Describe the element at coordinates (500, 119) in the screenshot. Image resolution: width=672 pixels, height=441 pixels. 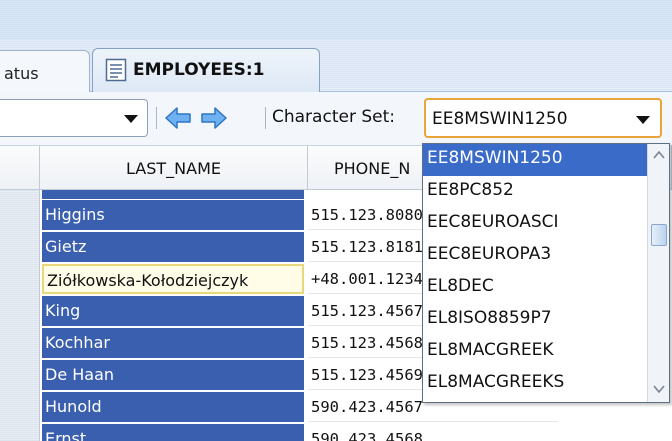
I see `charset-selected-value: EE8MSWIN1250` at that location.